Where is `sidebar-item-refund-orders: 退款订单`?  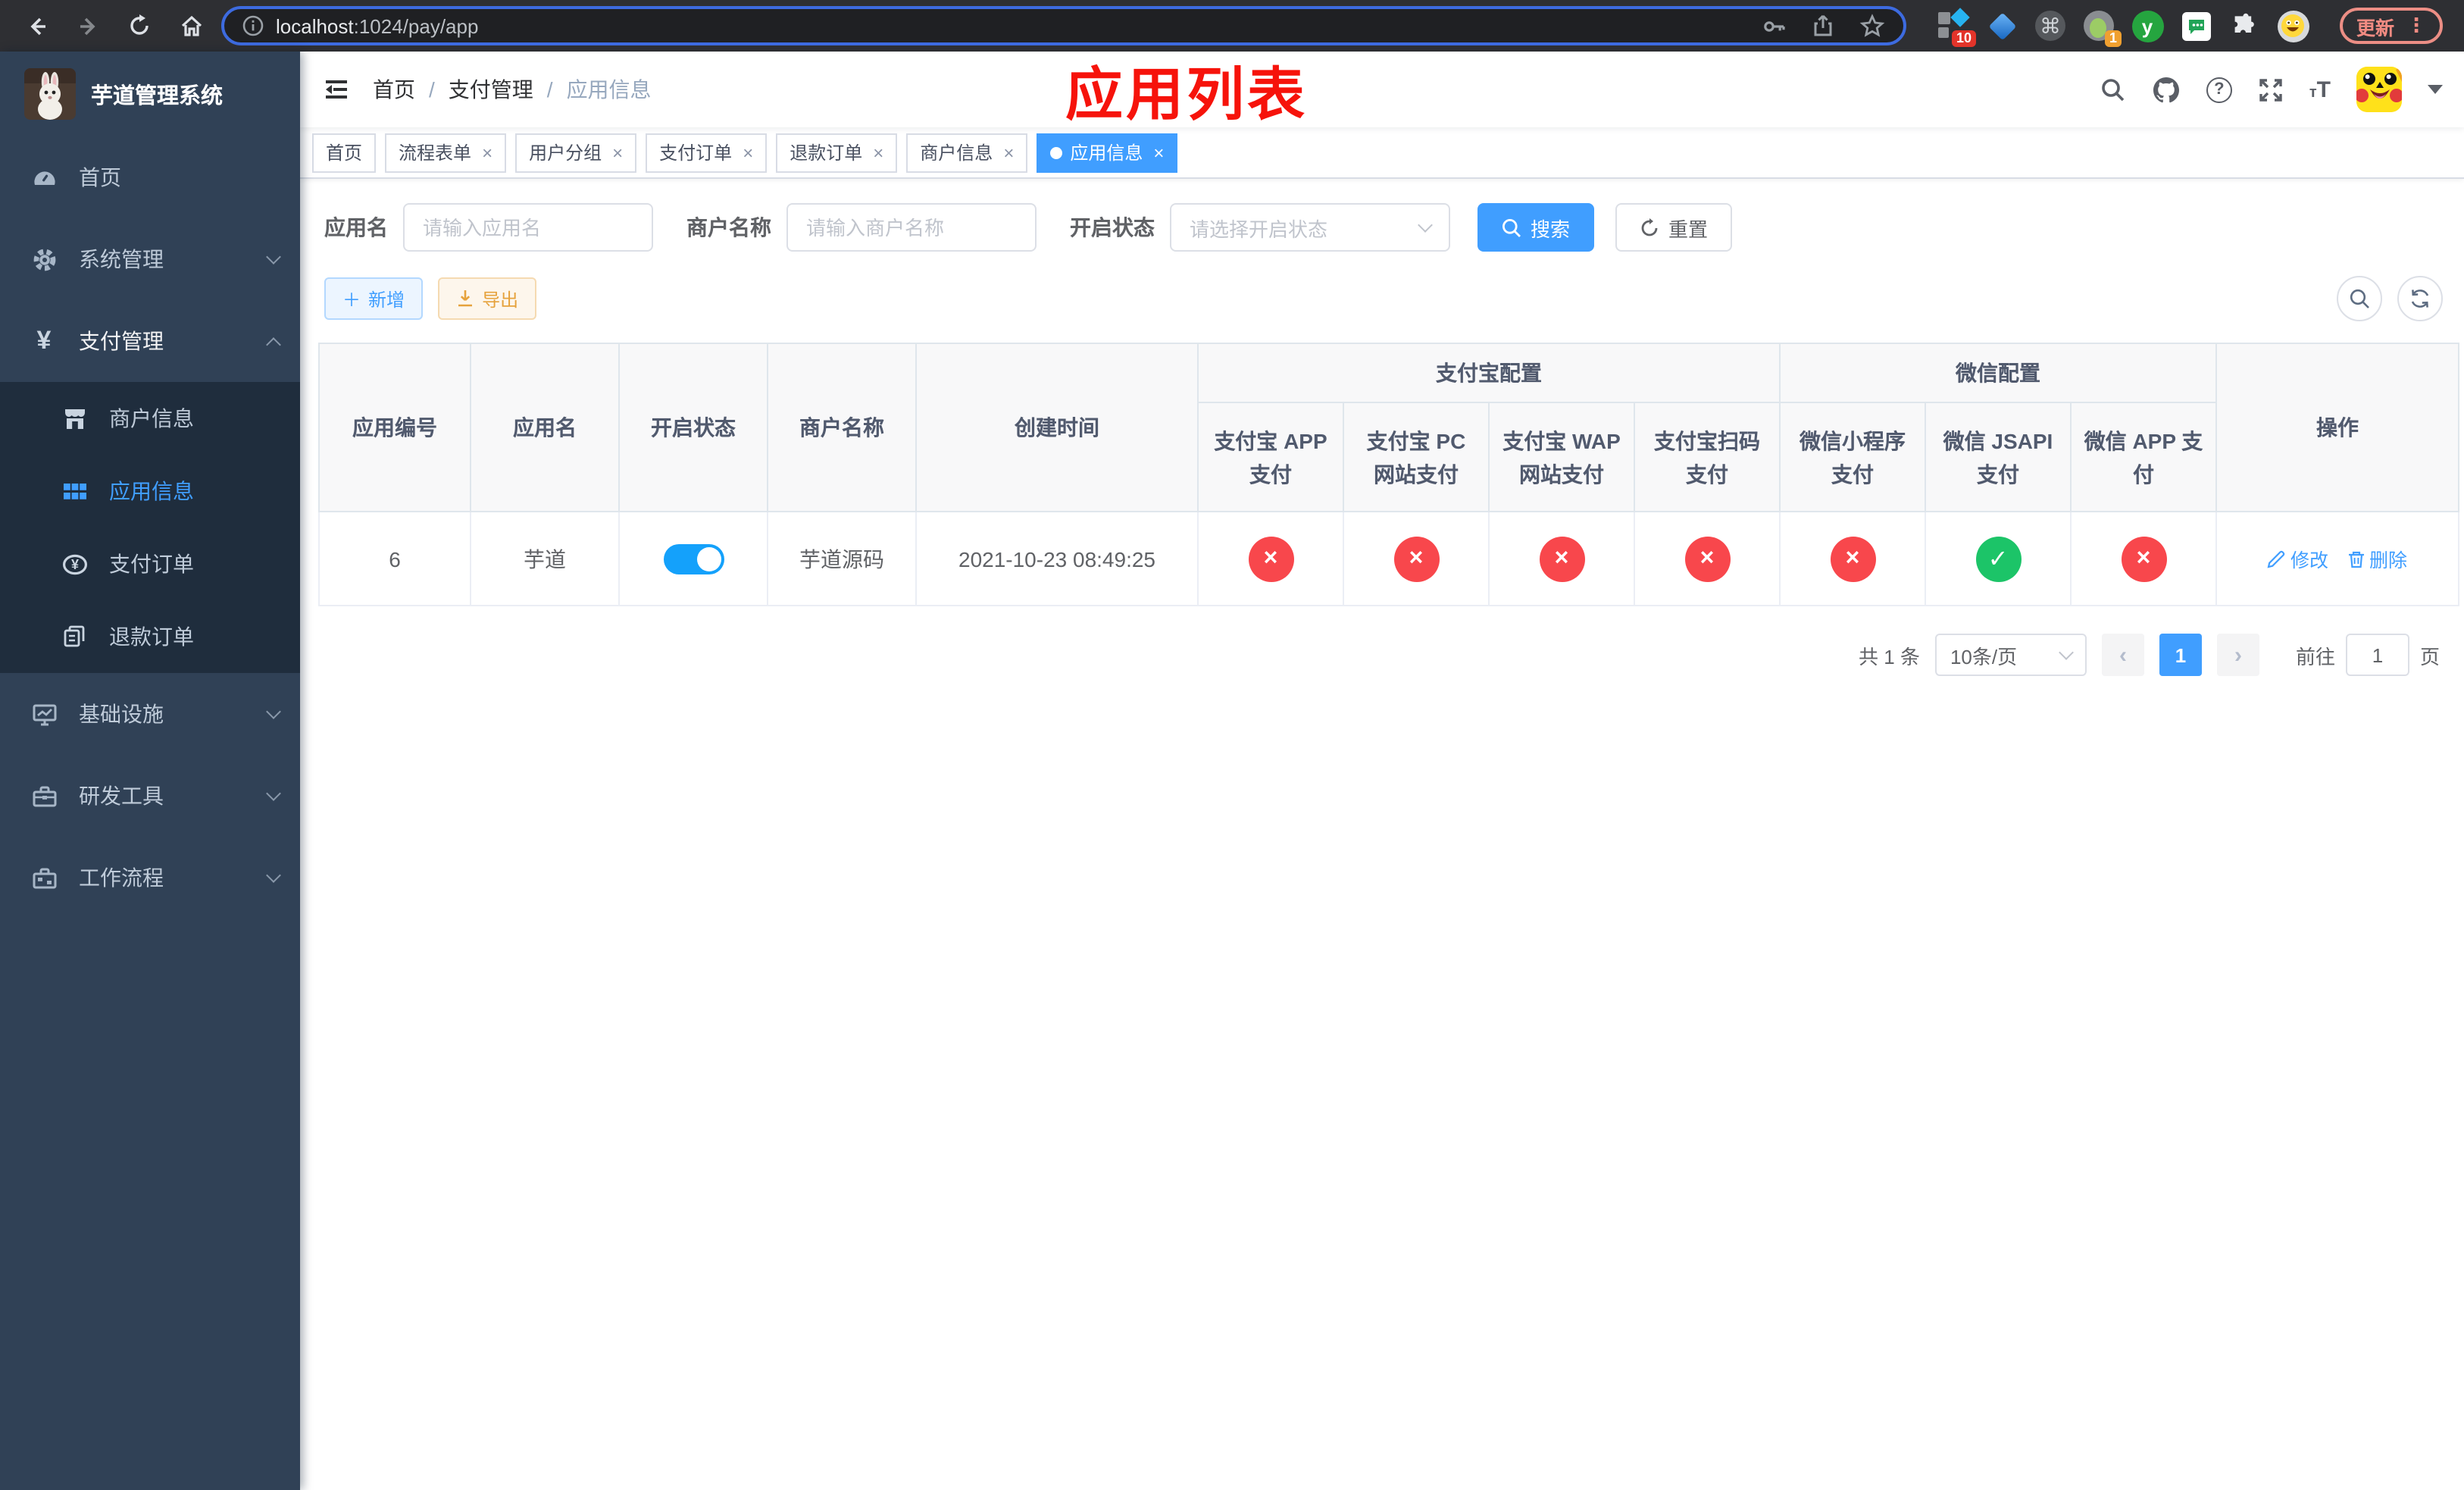
sidebar-item-refund-orders: 退款订单 is located at coordinates (150, 636).